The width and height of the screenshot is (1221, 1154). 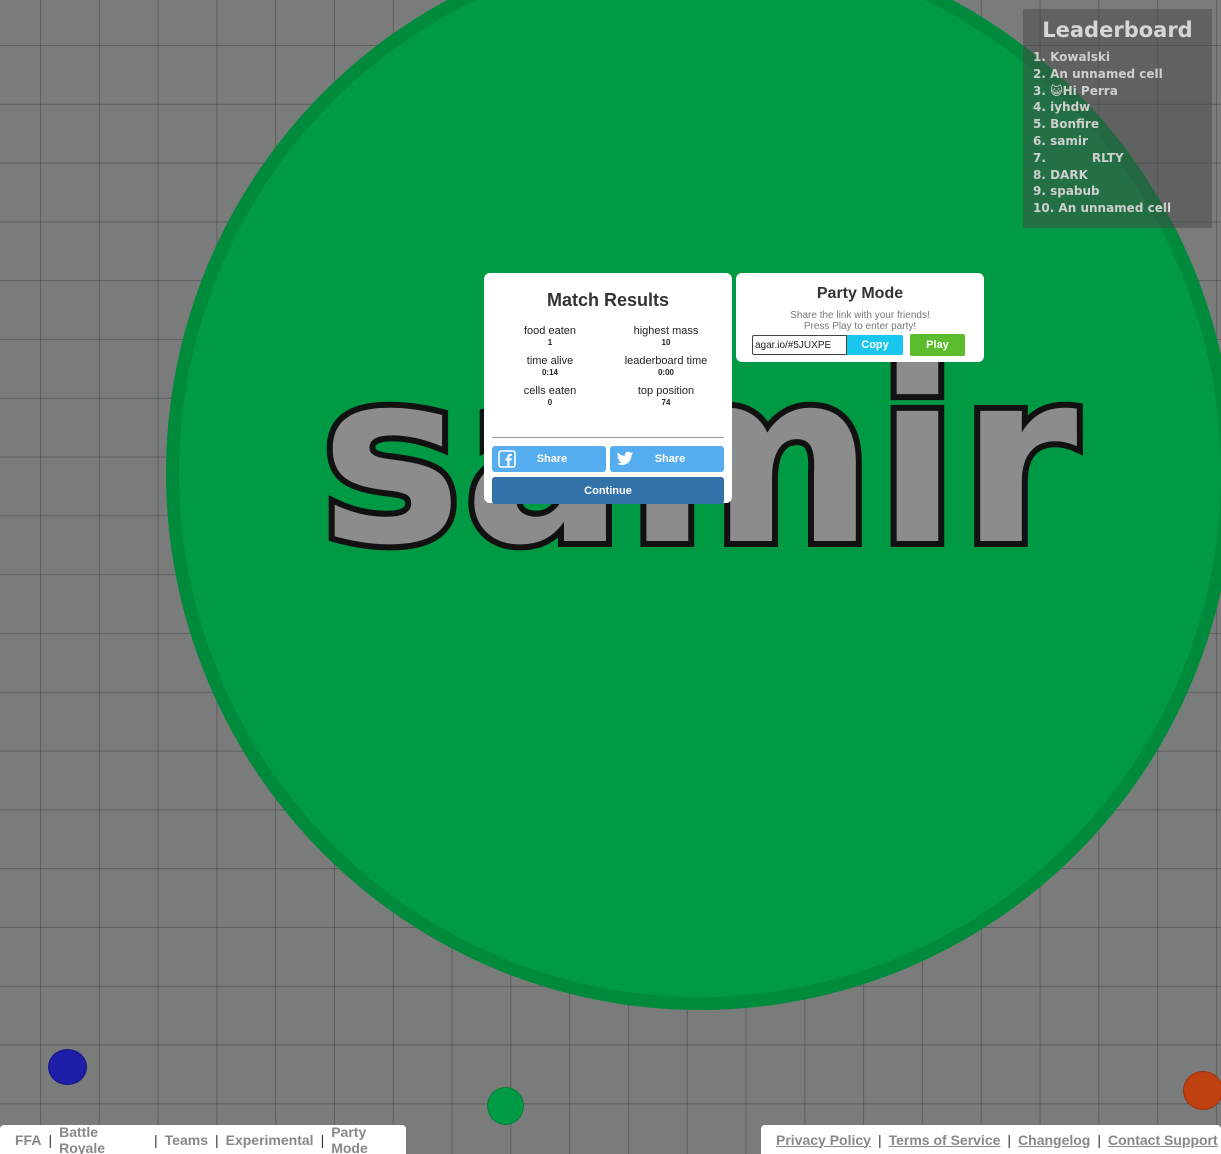 What do you see at coordinates (550, 402) in the screenshot?
I see `stat-value: 0` at bounding box center [550, 402].